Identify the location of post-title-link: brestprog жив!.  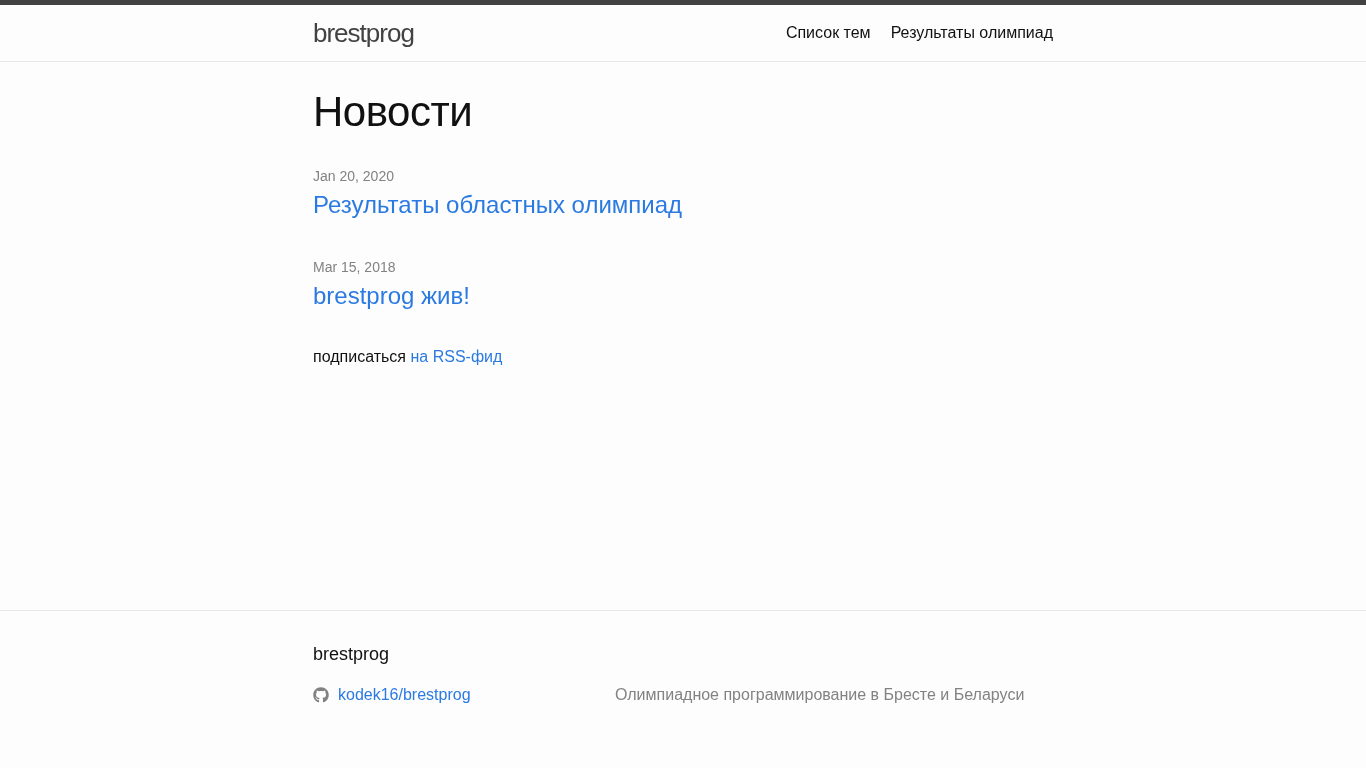
(391, 296).